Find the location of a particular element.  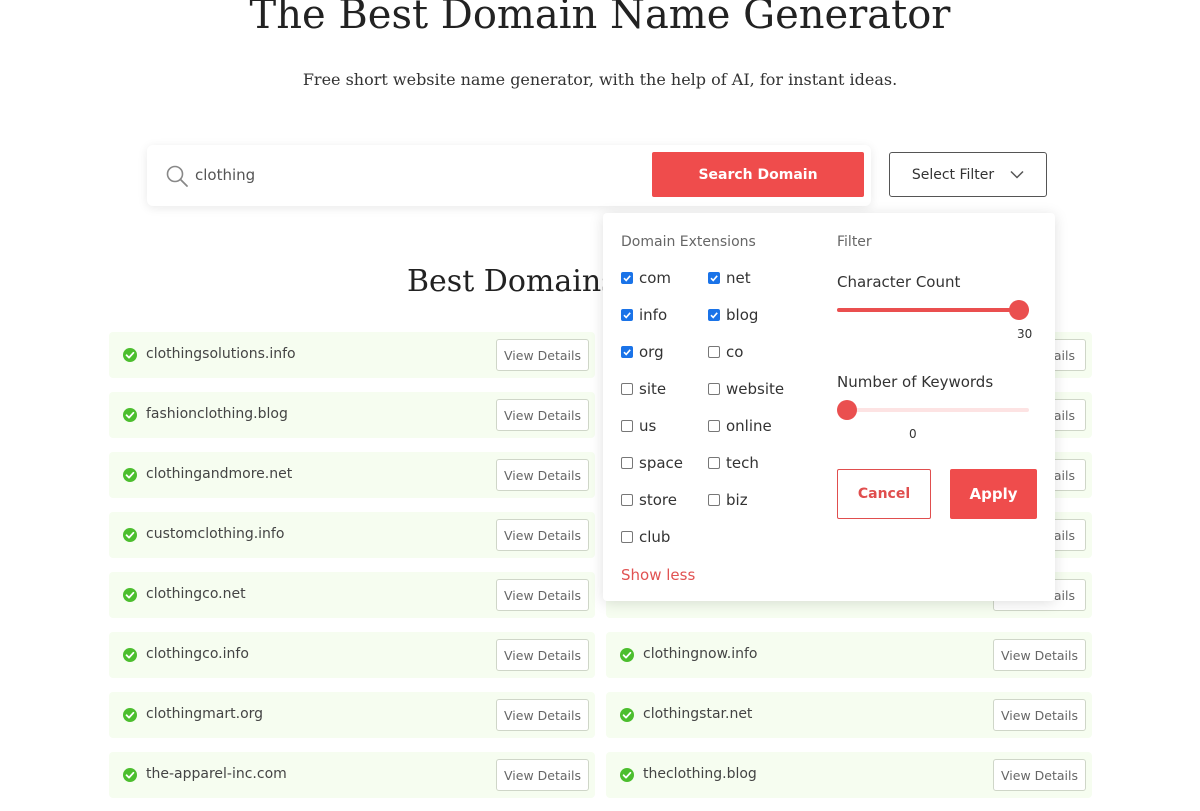

keywords-value: 0 is located at coordinates (913, 434).